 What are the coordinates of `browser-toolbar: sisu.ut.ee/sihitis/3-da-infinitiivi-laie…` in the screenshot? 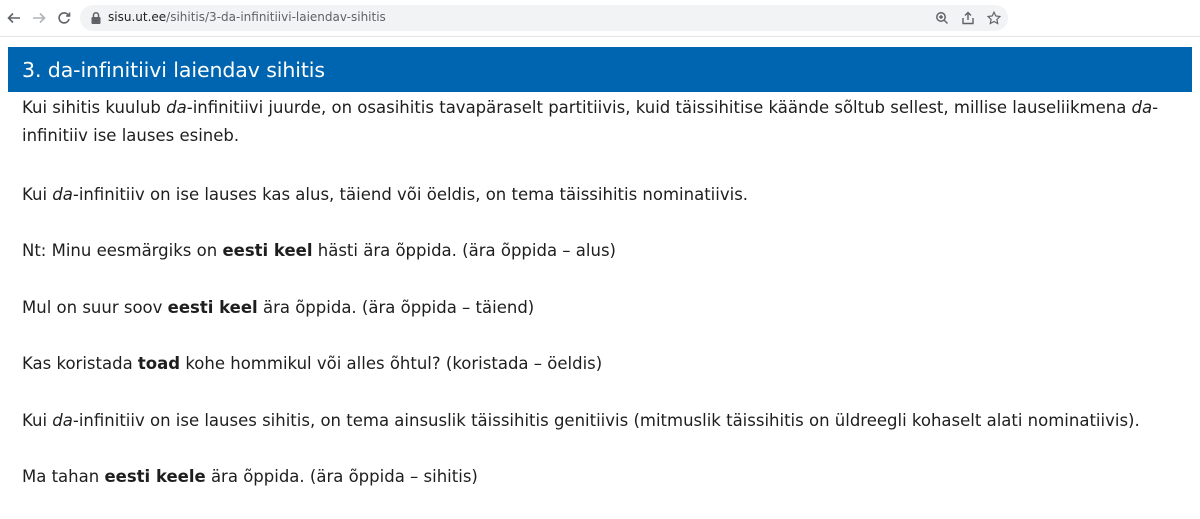 It's located at (600, 18).